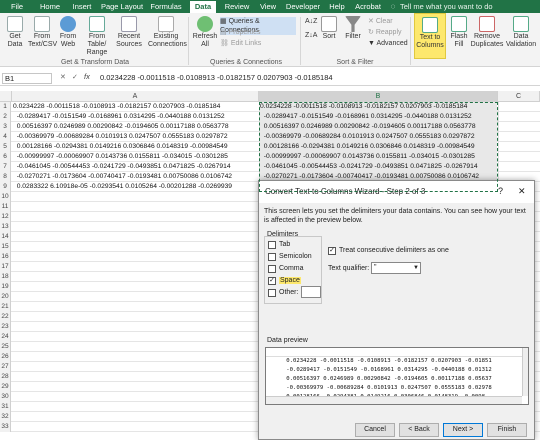 This screenshot has height=440, width=540. I want to click on refresh-all-button: Refresh All, so click(205, 31).